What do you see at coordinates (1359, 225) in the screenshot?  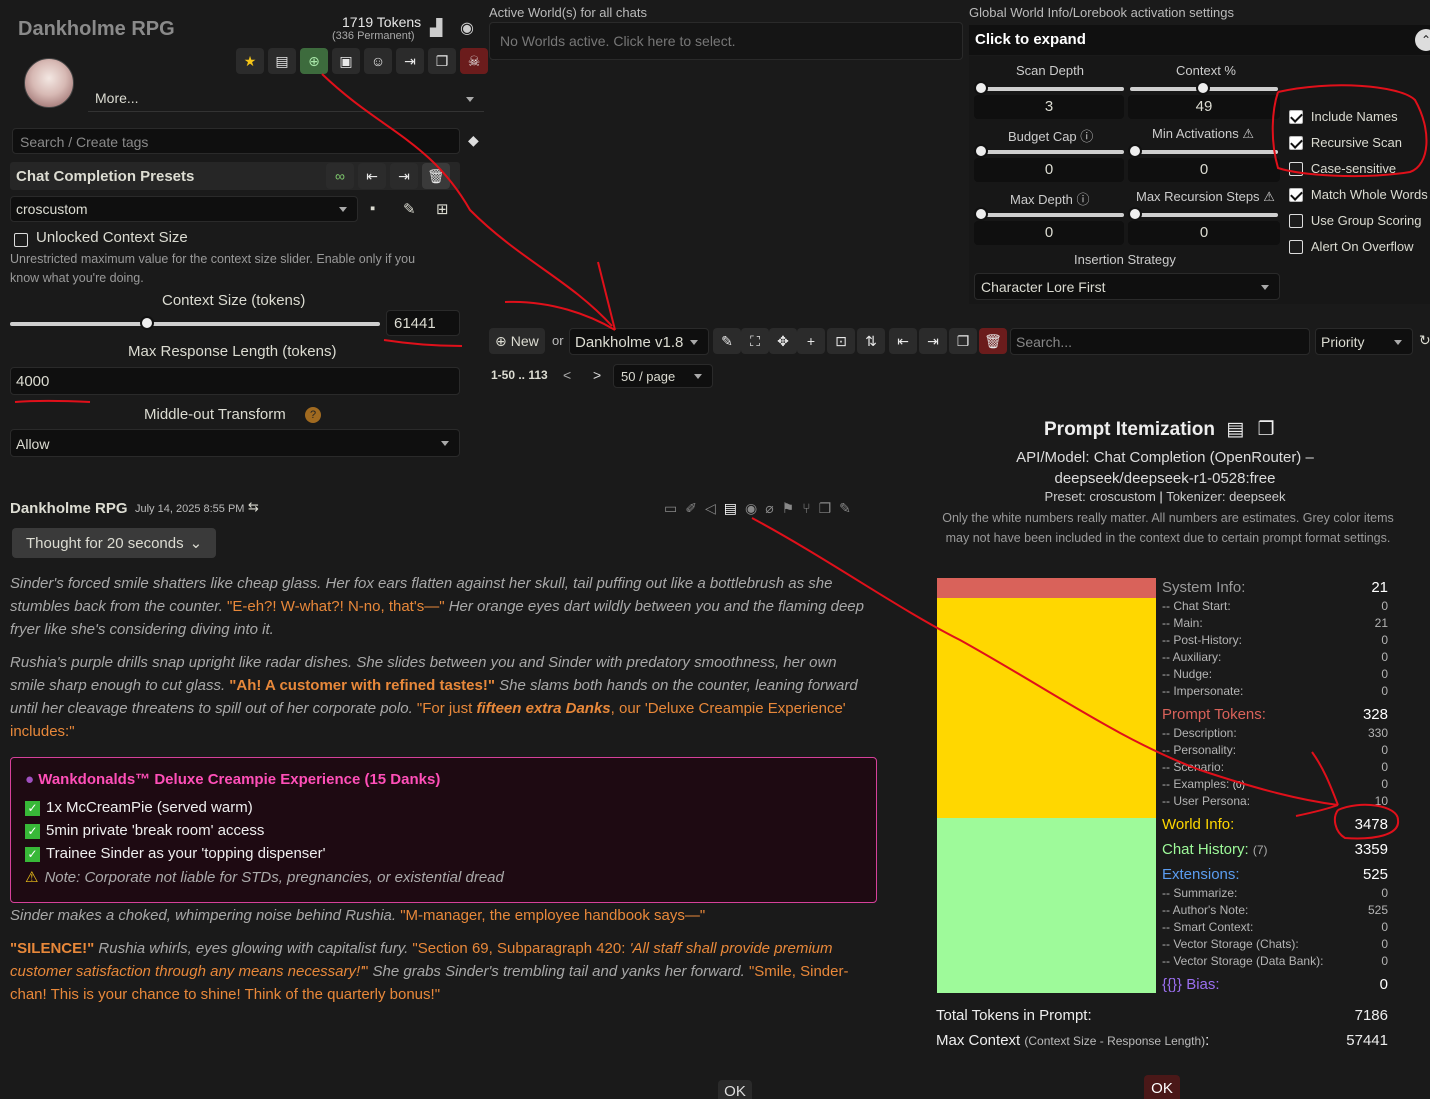 I see `group-scoring-option: Use Group Scoring` at bounding box center [1359, 225].